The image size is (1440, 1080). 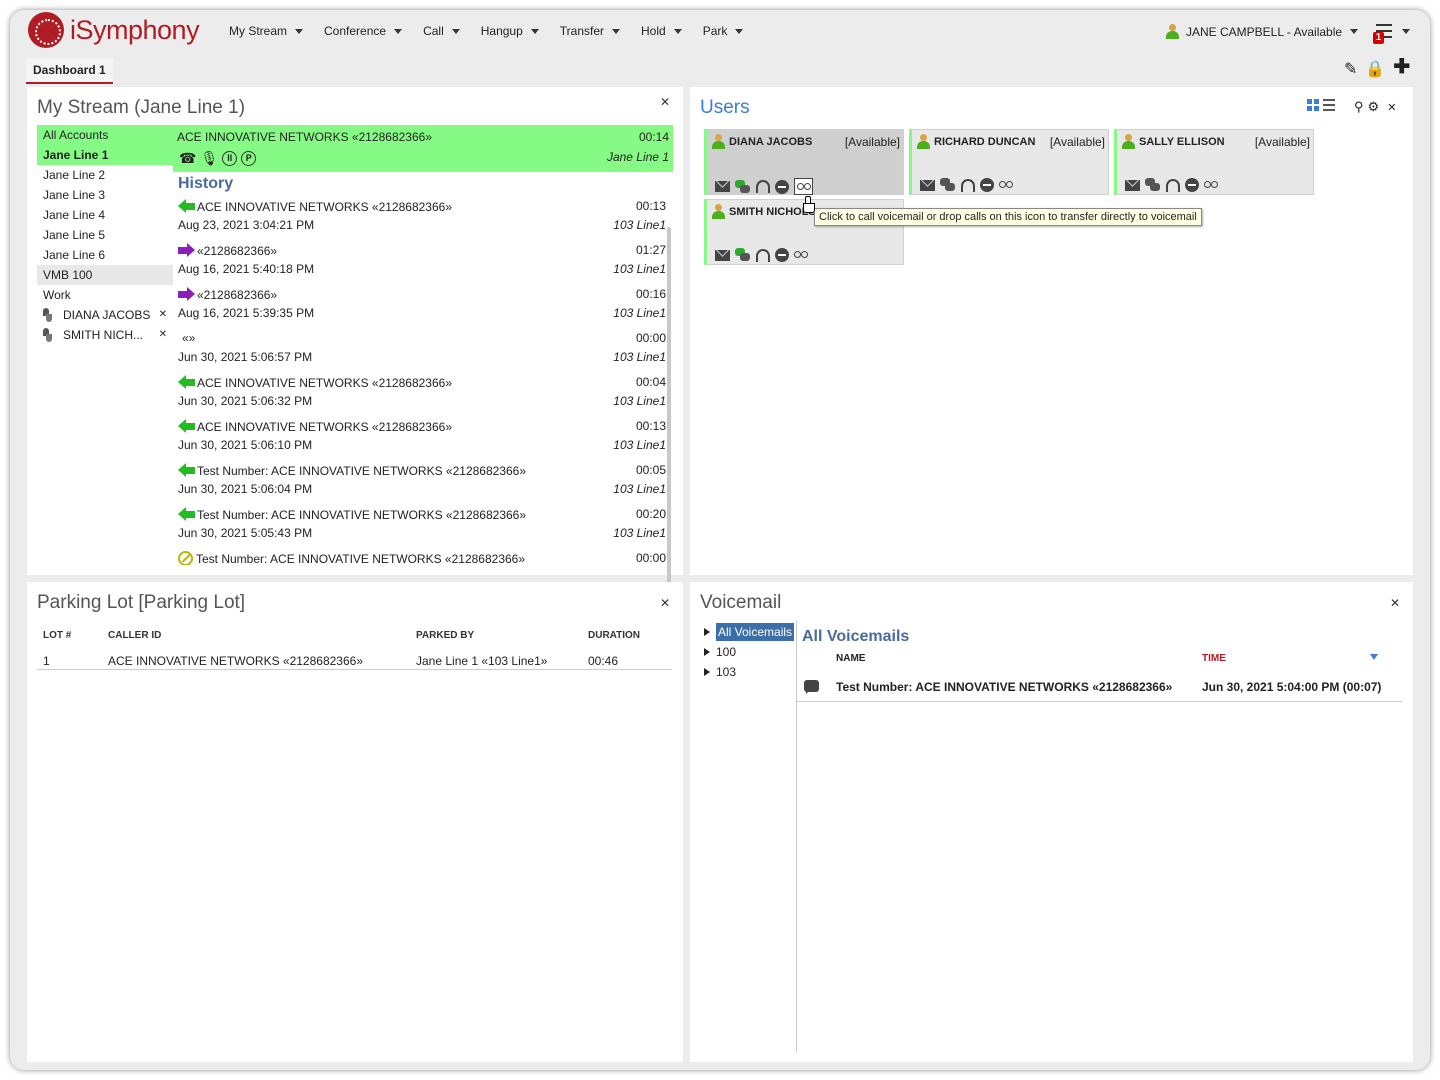 What do you see at coordinates (850, 658) in the screenshot?
I see `column-header-name: NAME` at bounding box center [850, 658].